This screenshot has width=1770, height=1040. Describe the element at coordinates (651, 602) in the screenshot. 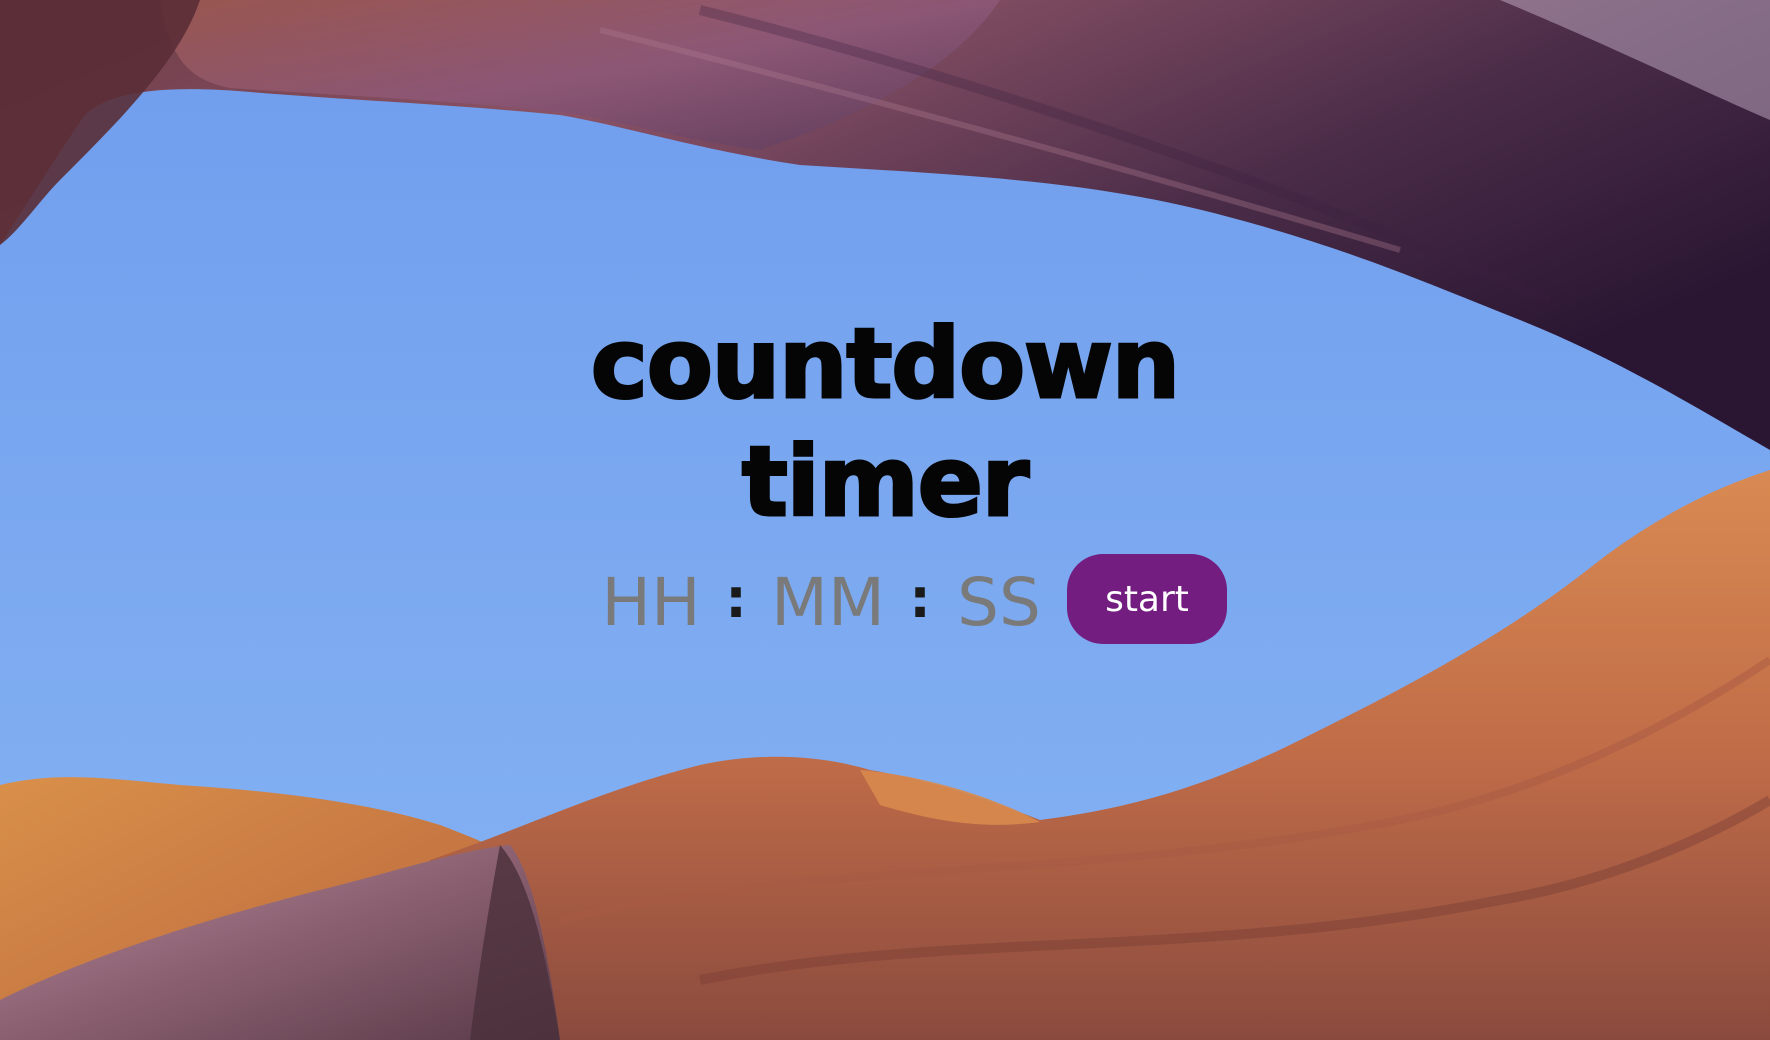

I see `hours-input` at that location.